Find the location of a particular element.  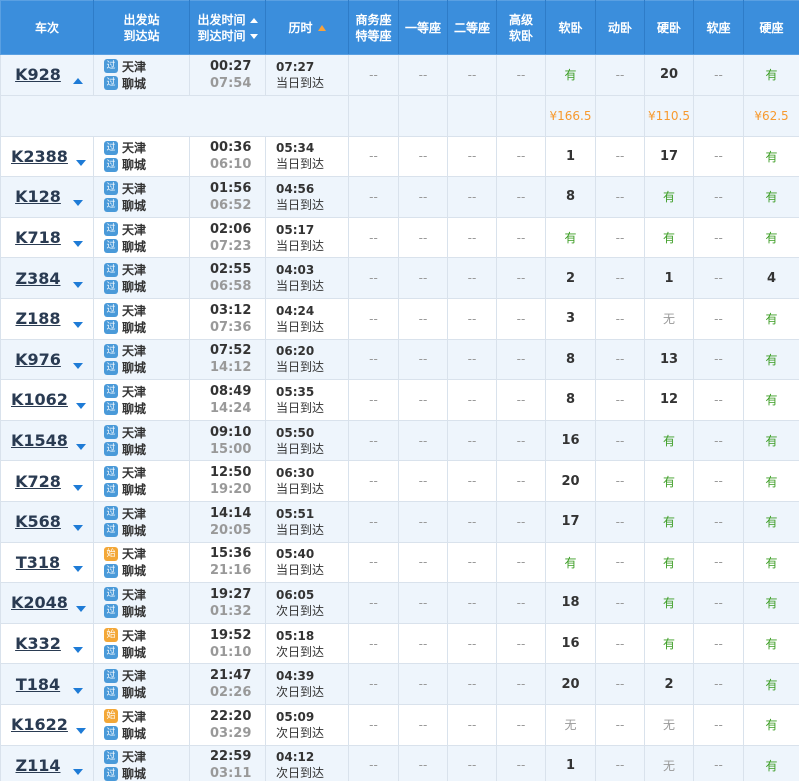

train-number-link: K1622 is located at coordinates (39, 724).